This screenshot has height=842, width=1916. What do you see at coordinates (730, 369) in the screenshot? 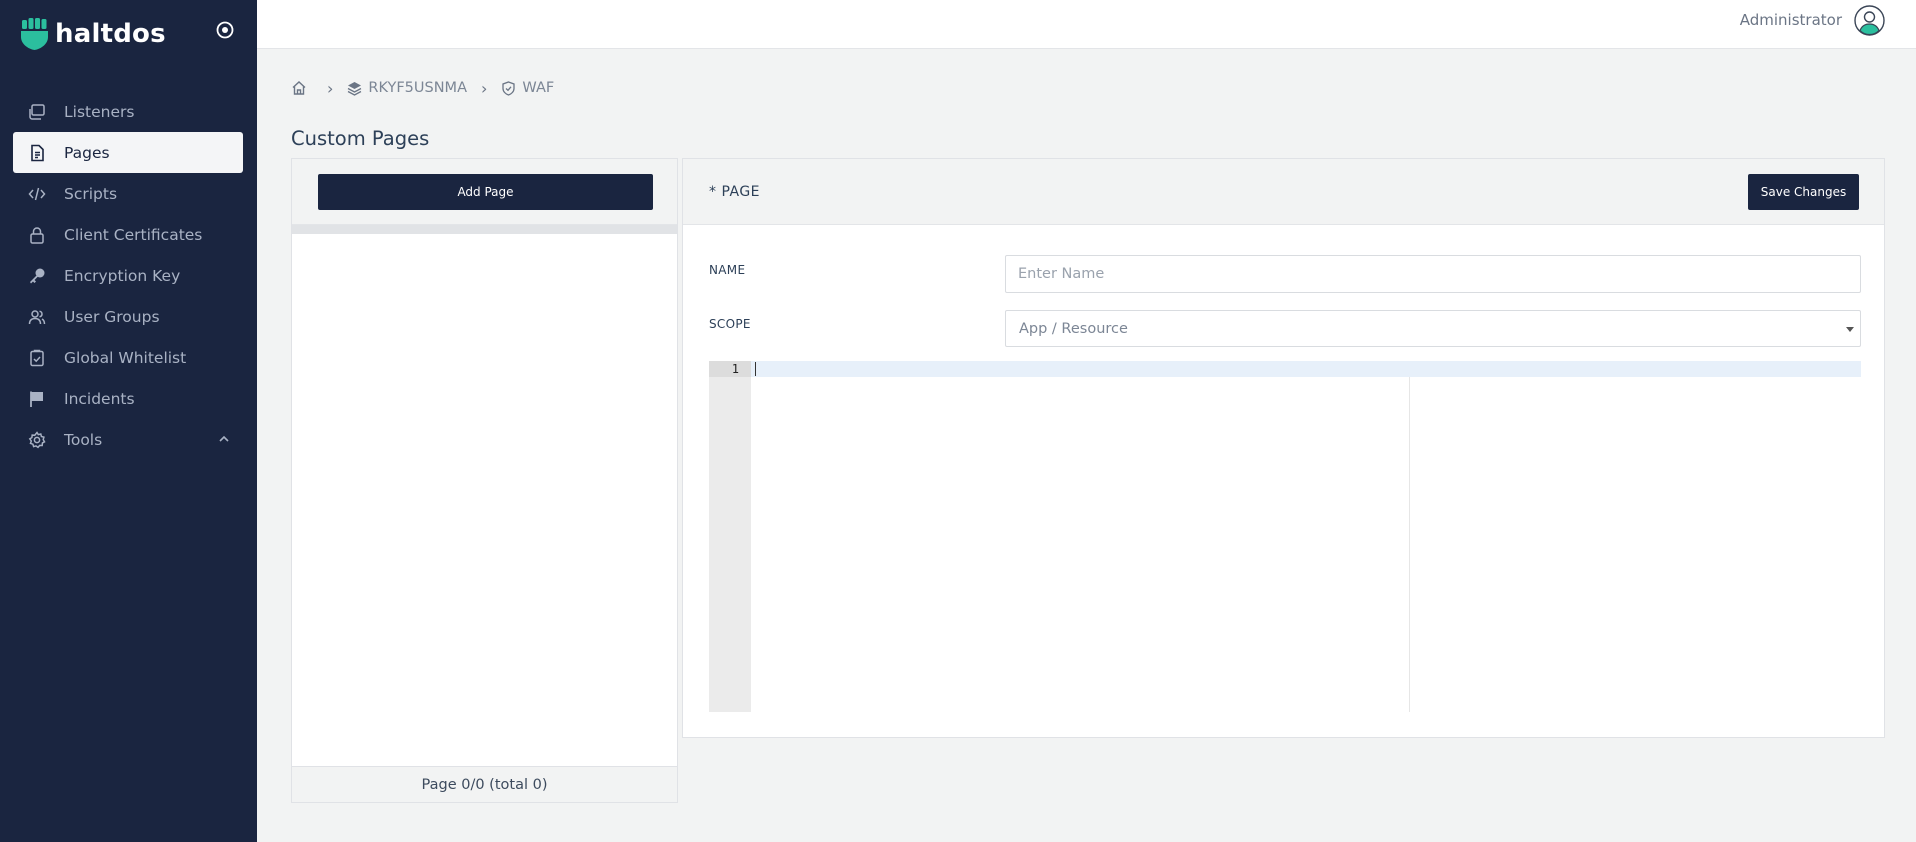
I see `line-number: 1` at bounding box center [730, 369].